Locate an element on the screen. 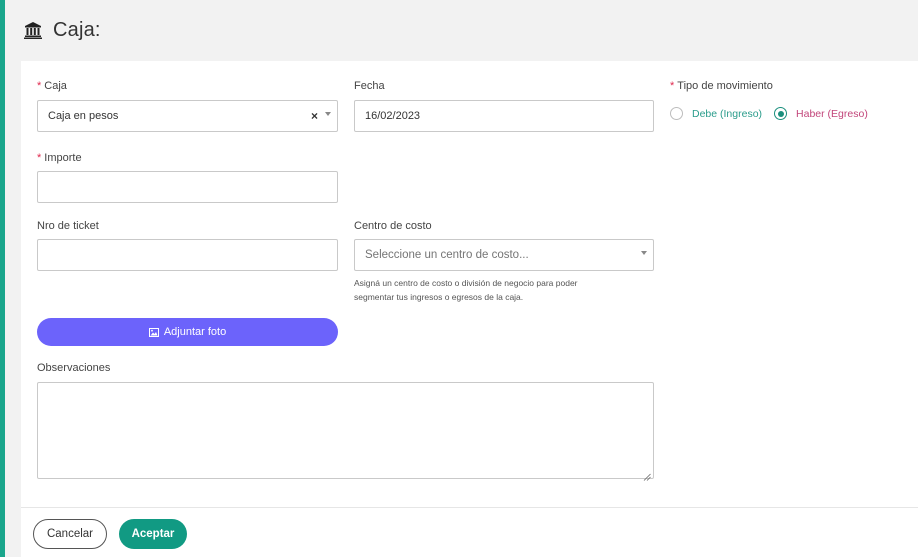 The width and height of the screenshot is (918, 557). importe-label-text: Importe is located at coordinates (63, 158).